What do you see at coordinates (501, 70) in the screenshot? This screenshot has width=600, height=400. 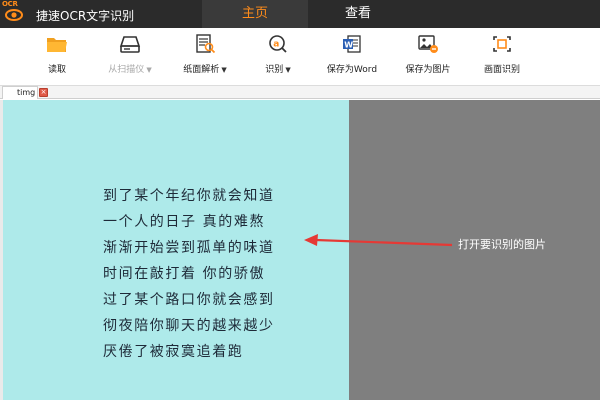 I see `screen-recognition-label: 画面识别` at bounding box center [501, 70].